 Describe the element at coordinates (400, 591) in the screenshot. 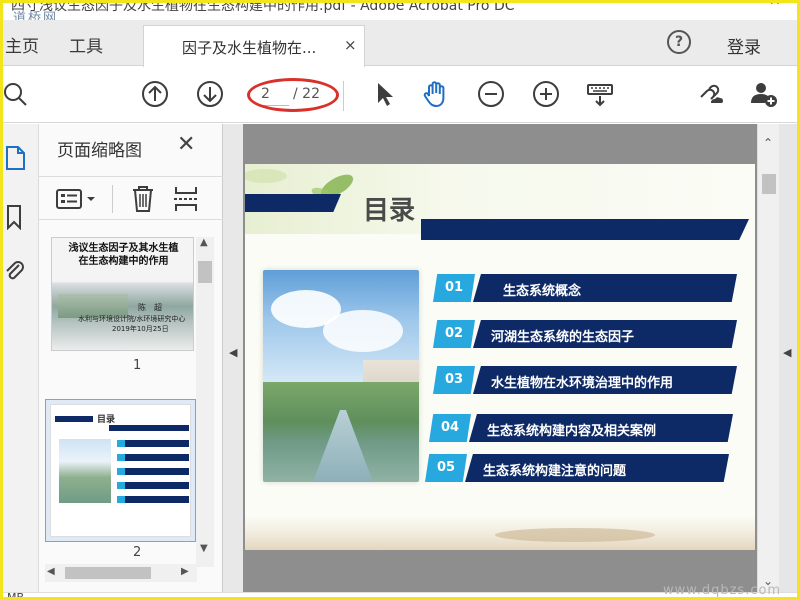

I see `status-bar: MB www.dqbzs.com` at that location.